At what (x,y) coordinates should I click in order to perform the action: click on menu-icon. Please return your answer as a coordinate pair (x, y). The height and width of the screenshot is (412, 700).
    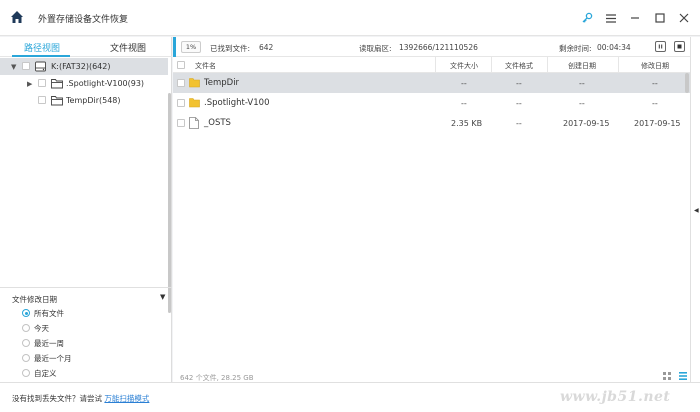
    Looking at the image, I should click on (611, 18).